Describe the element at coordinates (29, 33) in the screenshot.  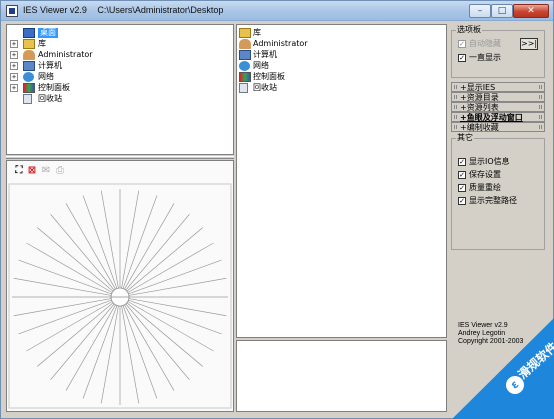
I see `desktop-icon` at that location.